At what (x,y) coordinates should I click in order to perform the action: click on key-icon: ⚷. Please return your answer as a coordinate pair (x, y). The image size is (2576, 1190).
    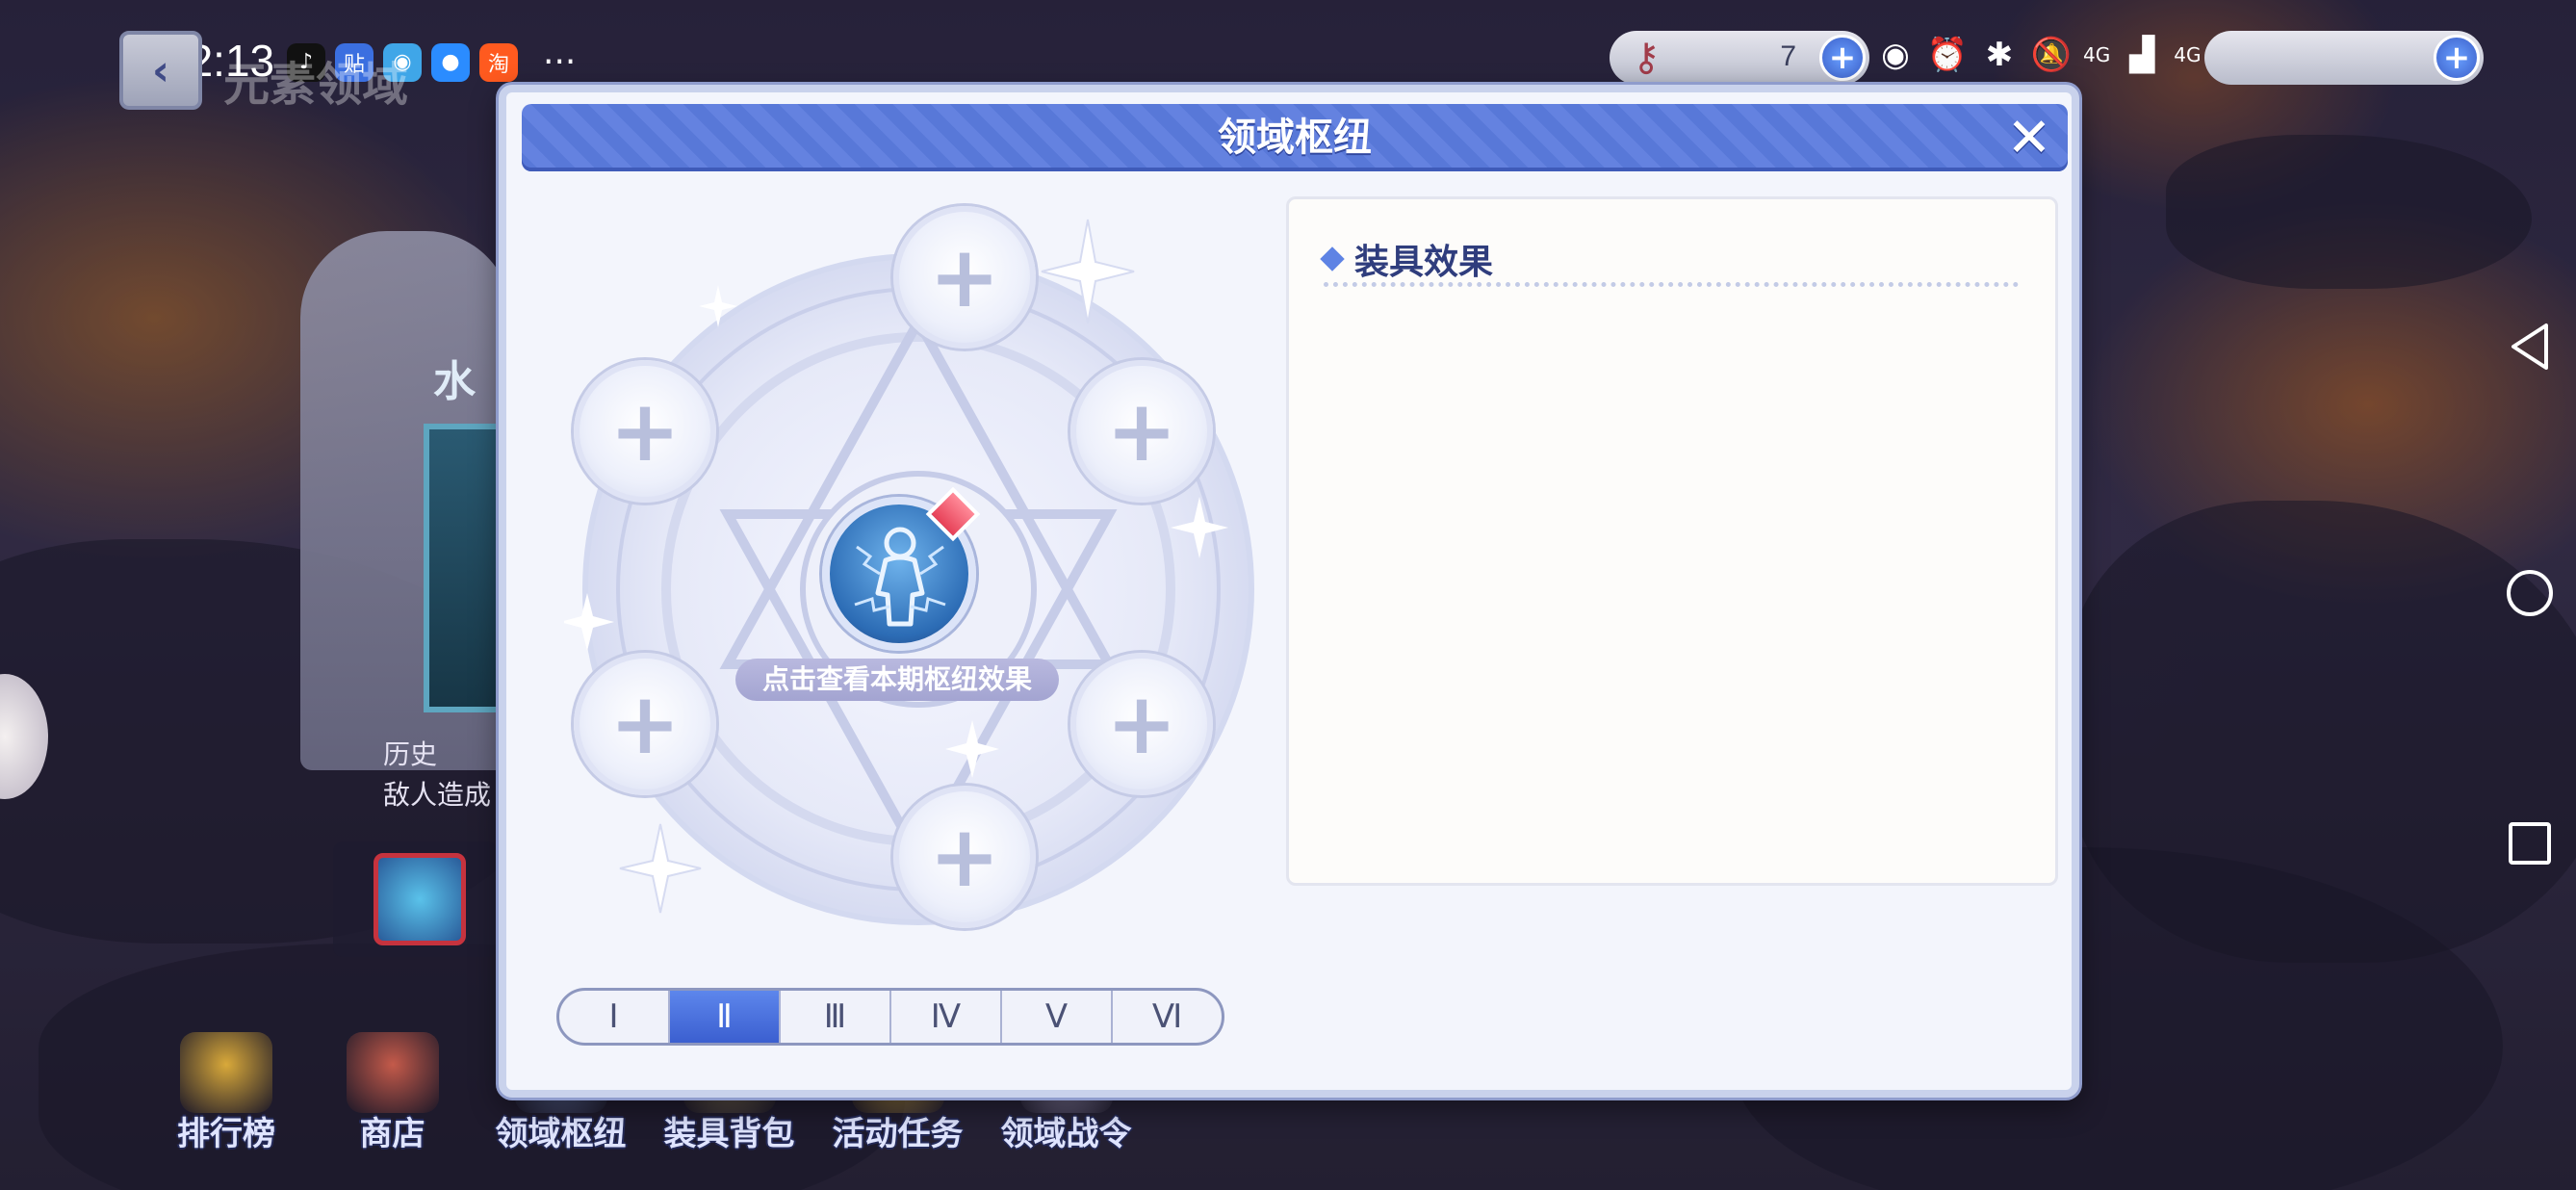
    Looking at the image, I should click on (1647, 58).